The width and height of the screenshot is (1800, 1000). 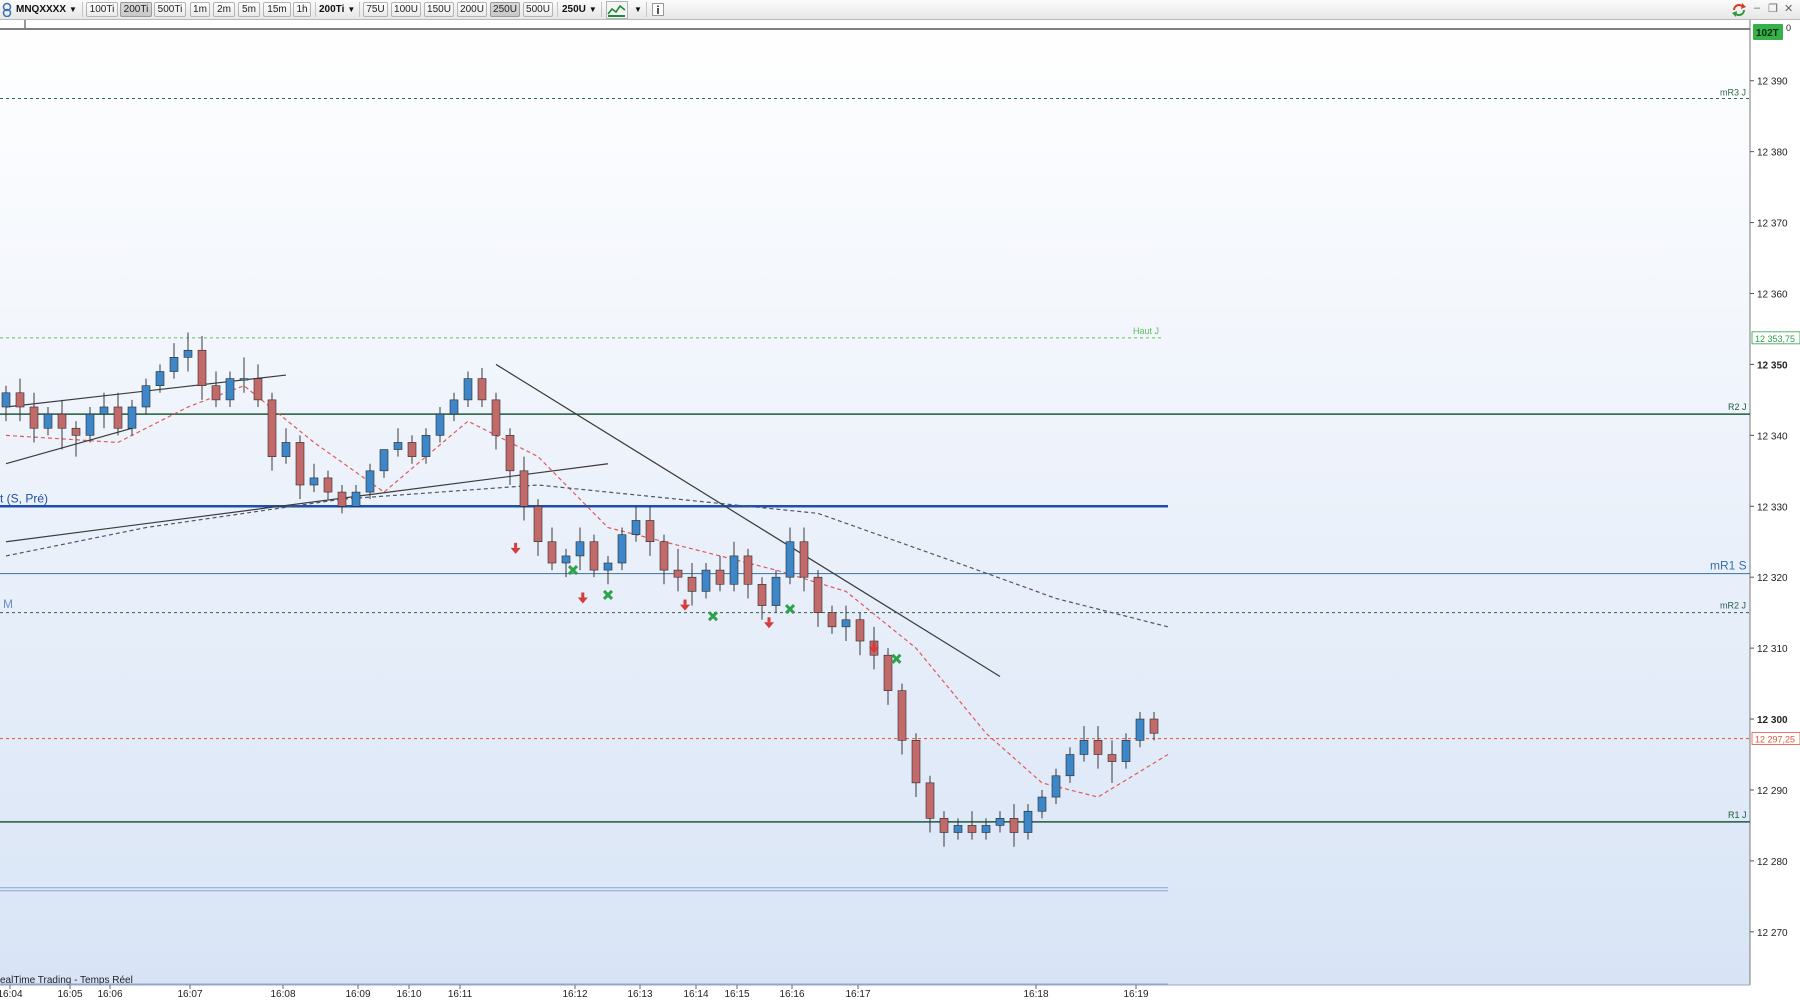 What do you see at coordinates (1772, 507) in the screenshot?
I see `price-tick-label: 12 330` at bounding box center [1772, 507].